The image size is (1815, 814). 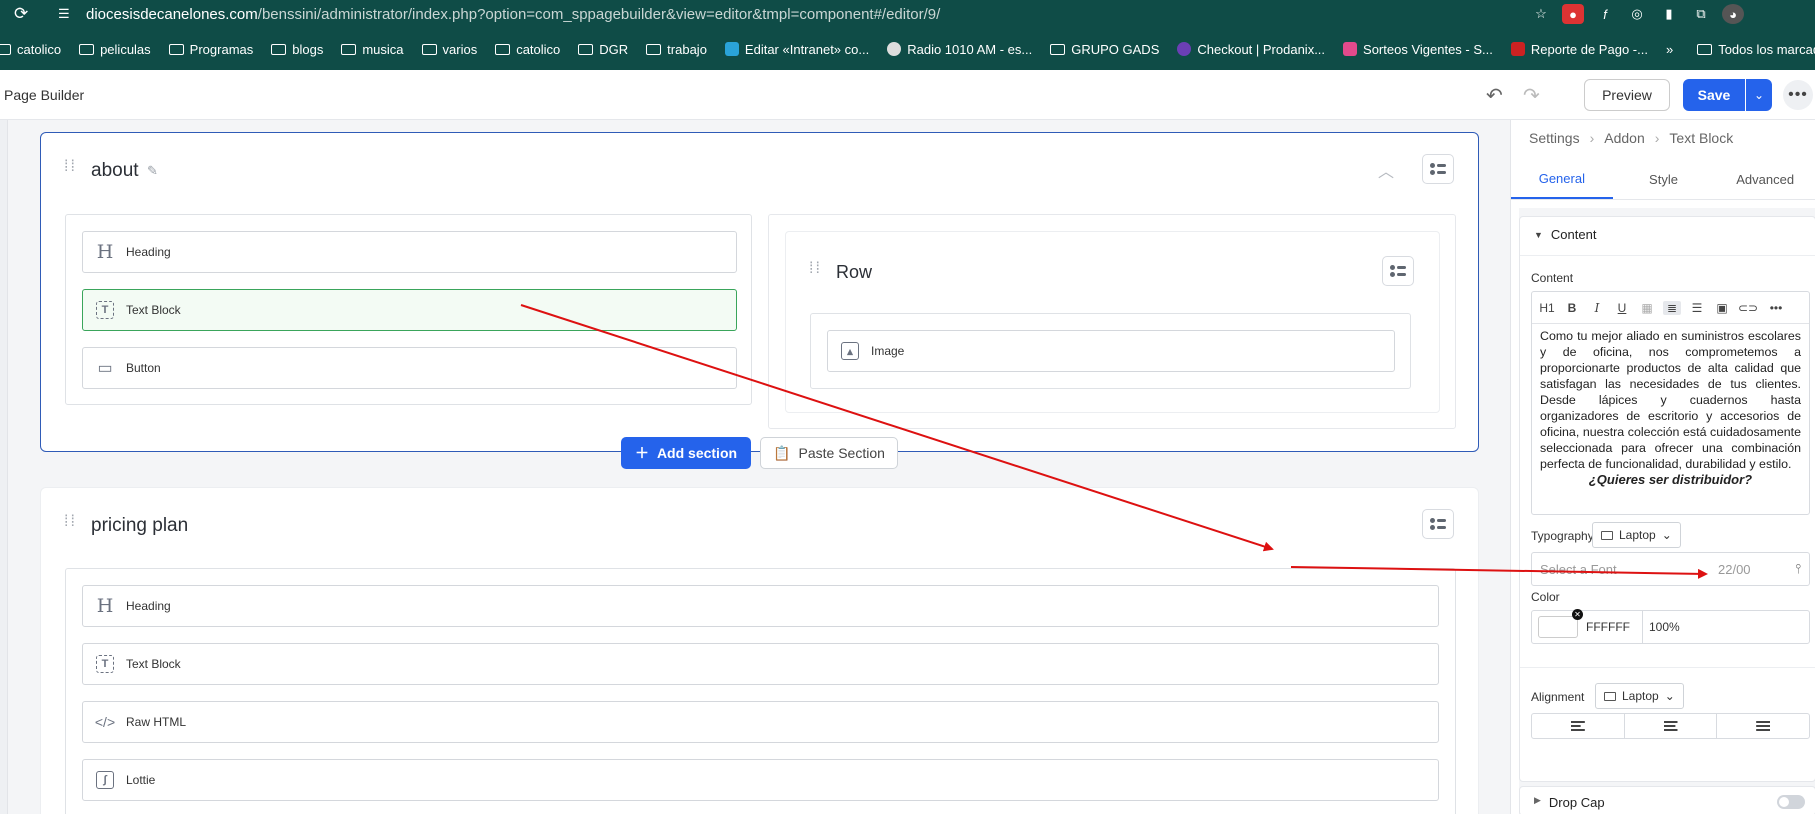 What do you see at coordinates (1776, 308) in the screenshot?
I see `more-tools-icon: •••` at bounding box center [1776, 308].